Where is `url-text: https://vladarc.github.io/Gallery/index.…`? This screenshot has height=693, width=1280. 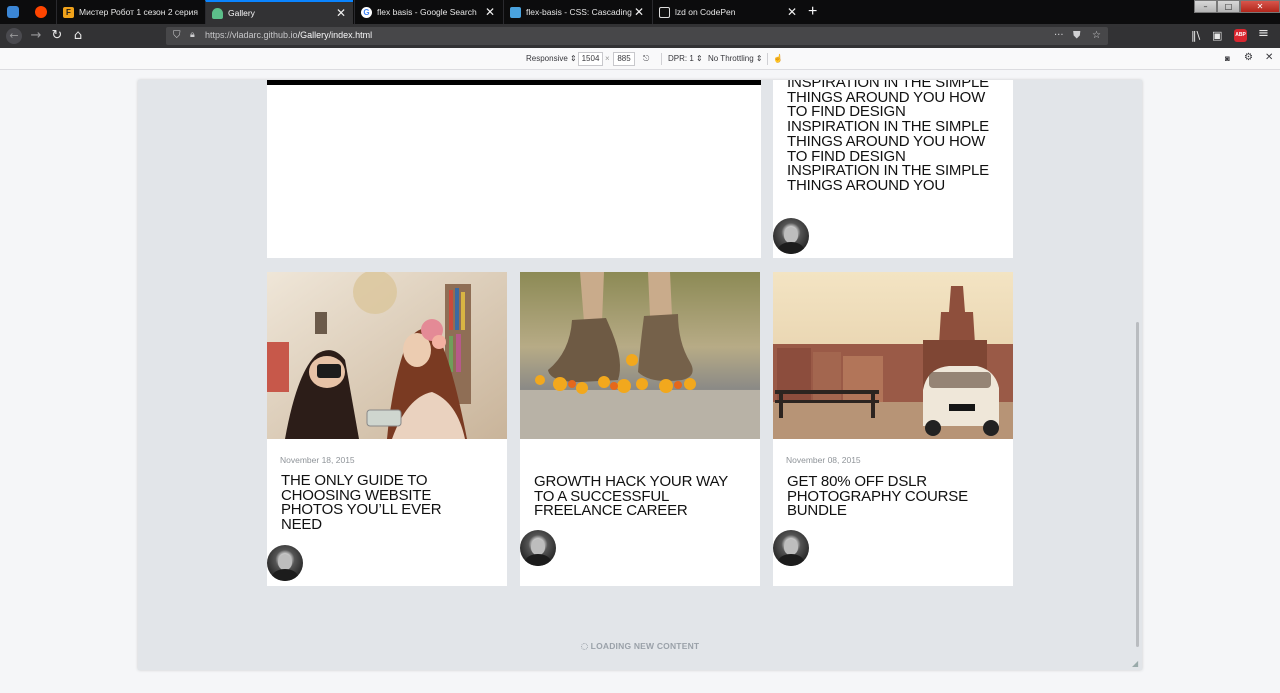
url-text: https://vladarc.github.io/Gallery/index.… is located at coordinates (288, 35).